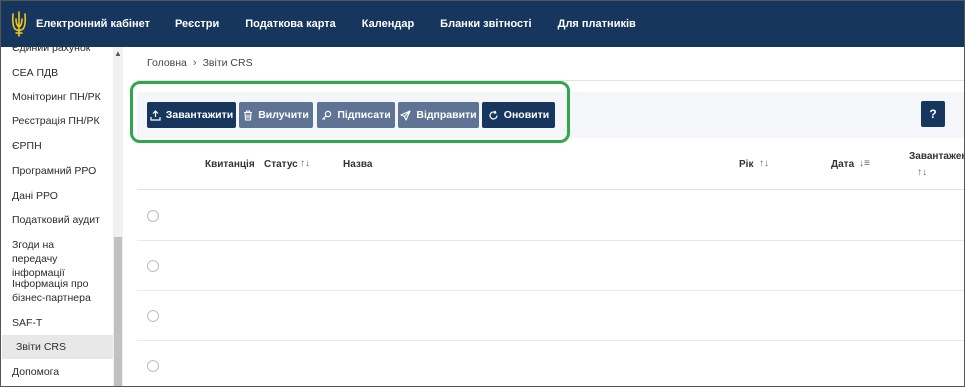 Image resolution: width=965 pixels, height=387 pixels. What do you see at coordinates (57, 347) in the screenshot?
I see `sidebar-item-crs-reports: Звіти CRS` at bounding box center [57, 347].